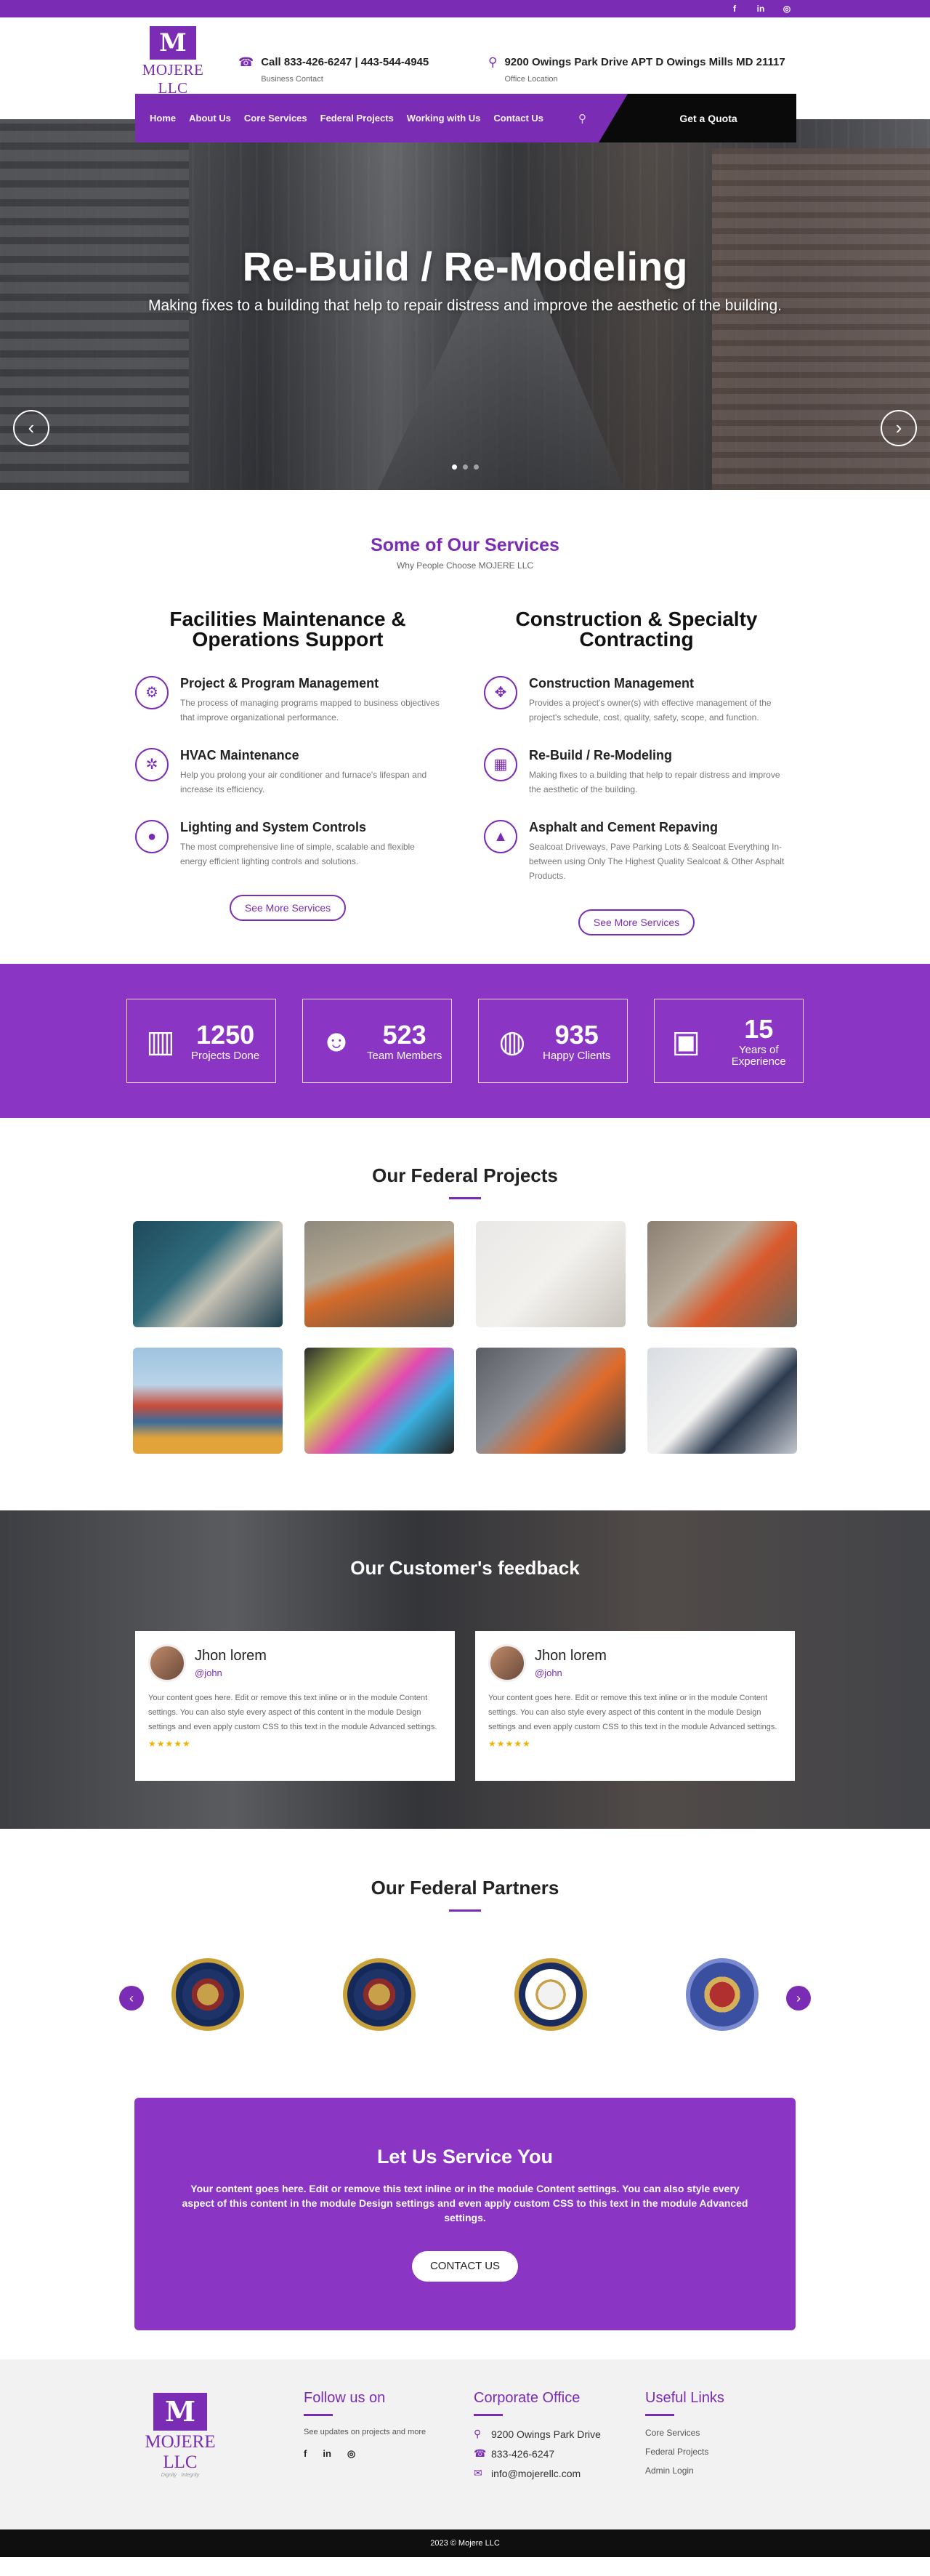 Image resolution: width=930 pixels, height=2576 pixels. Describe the element at coordinates (899, 428) in the screenshot. I see `slider-next-arrow-icon: ›` at that location.